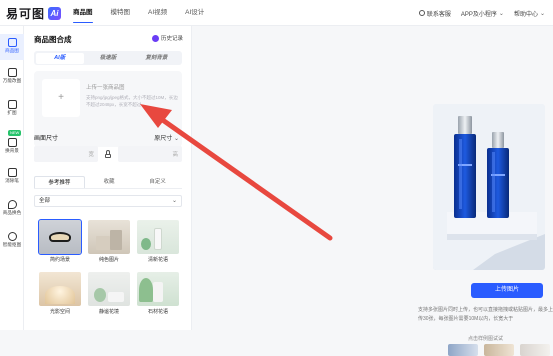  I want to click on sidebar-item-cutout: 智能抠图, so click(12, 243).